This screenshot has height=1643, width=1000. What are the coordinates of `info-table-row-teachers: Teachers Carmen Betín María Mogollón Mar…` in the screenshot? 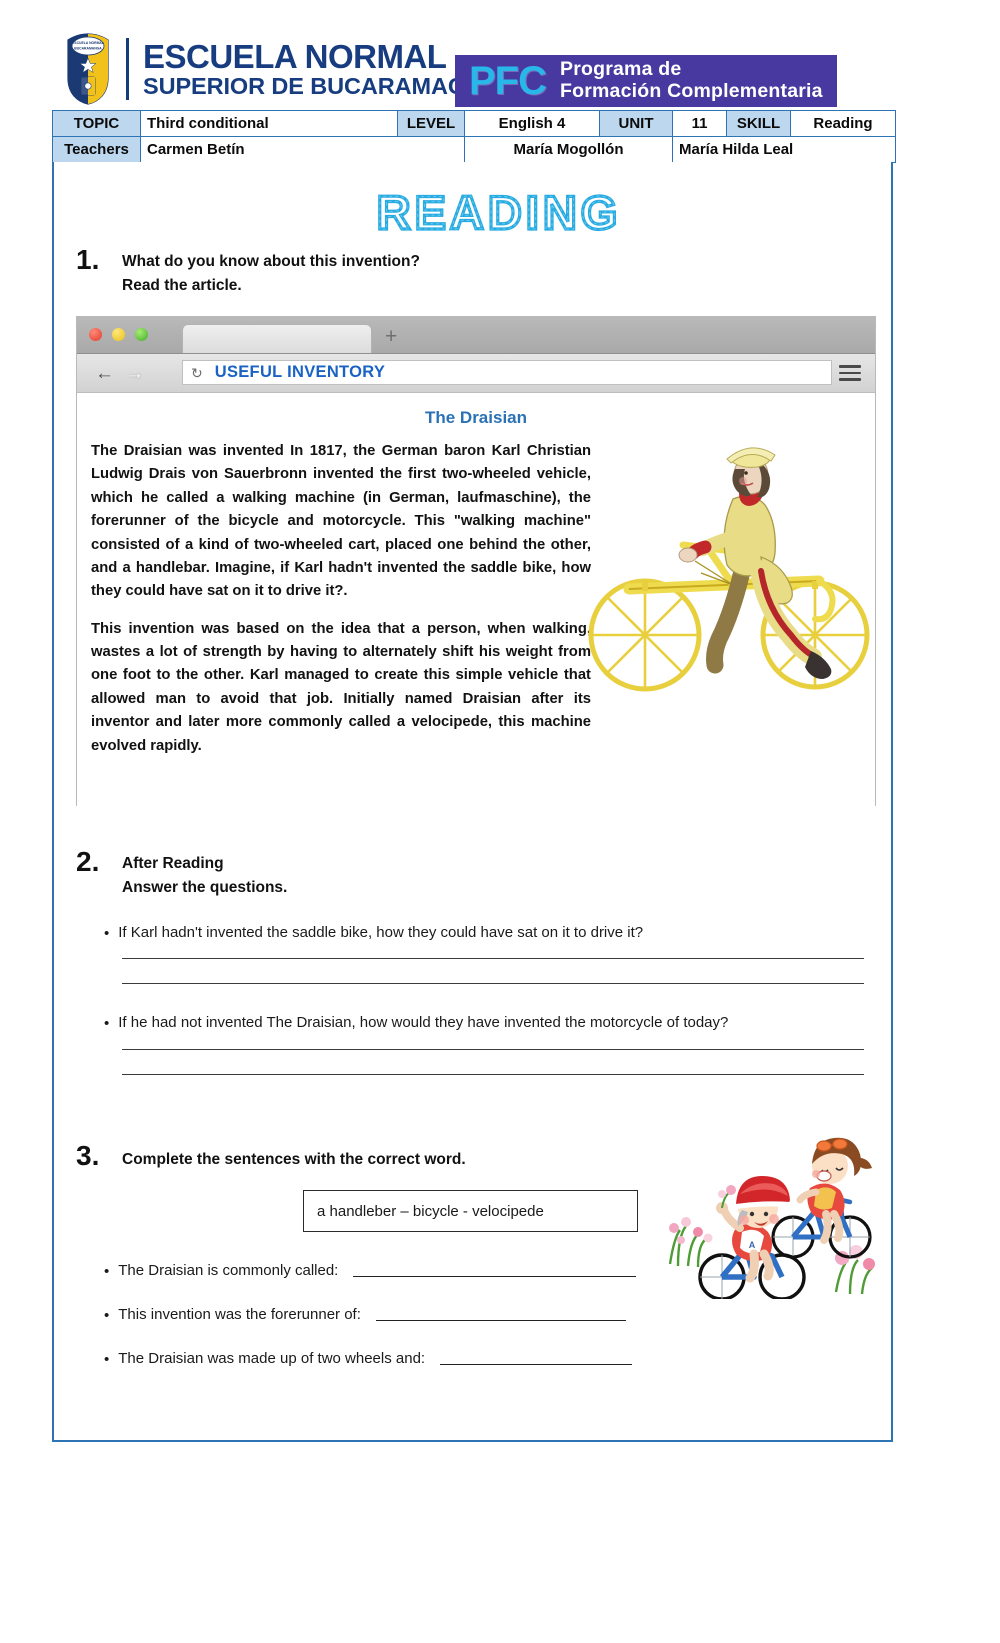 It's located at (474, 149).